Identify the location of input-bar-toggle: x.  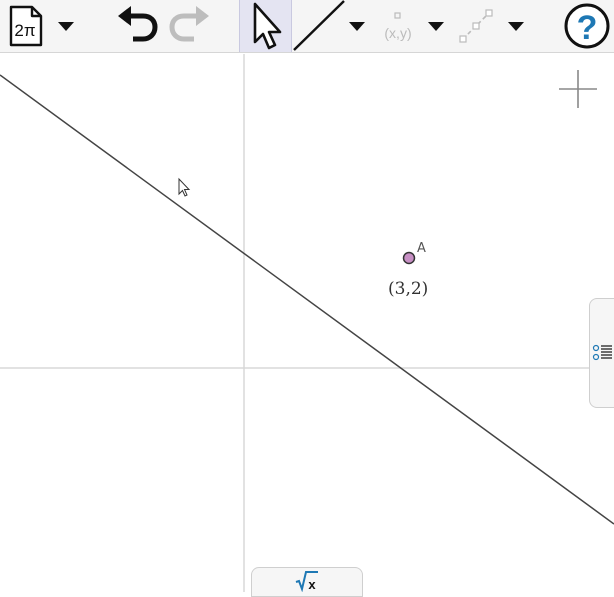
(307, 582).